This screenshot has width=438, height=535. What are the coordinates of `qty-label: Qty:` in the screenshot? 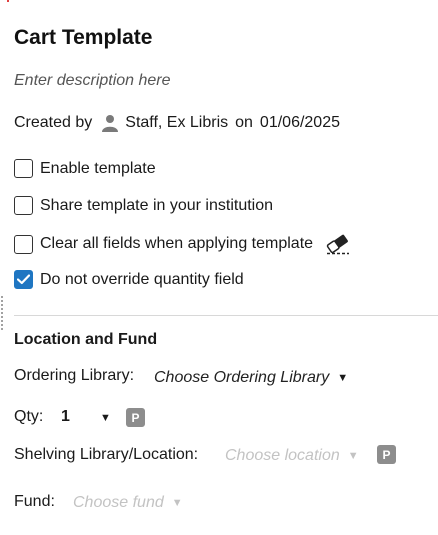 It's located at (29, 416).